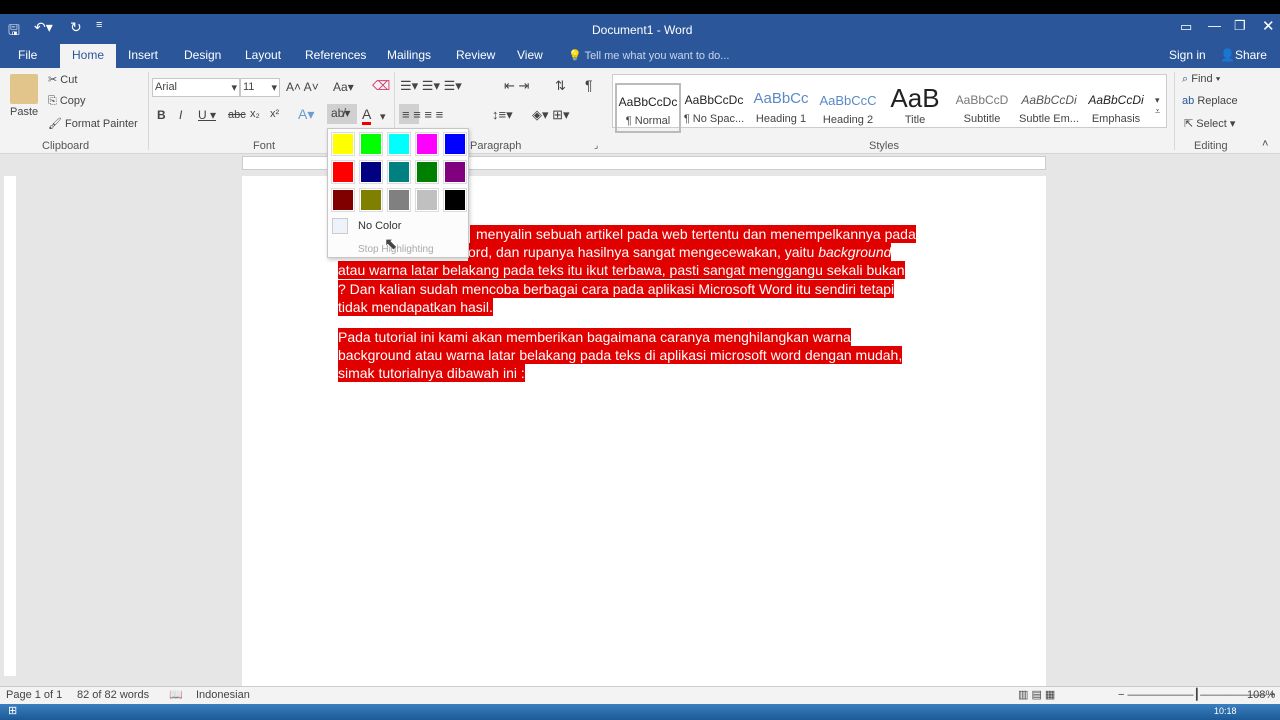  I want to click on font-size-select: 11 ▾, so click(260, 87).